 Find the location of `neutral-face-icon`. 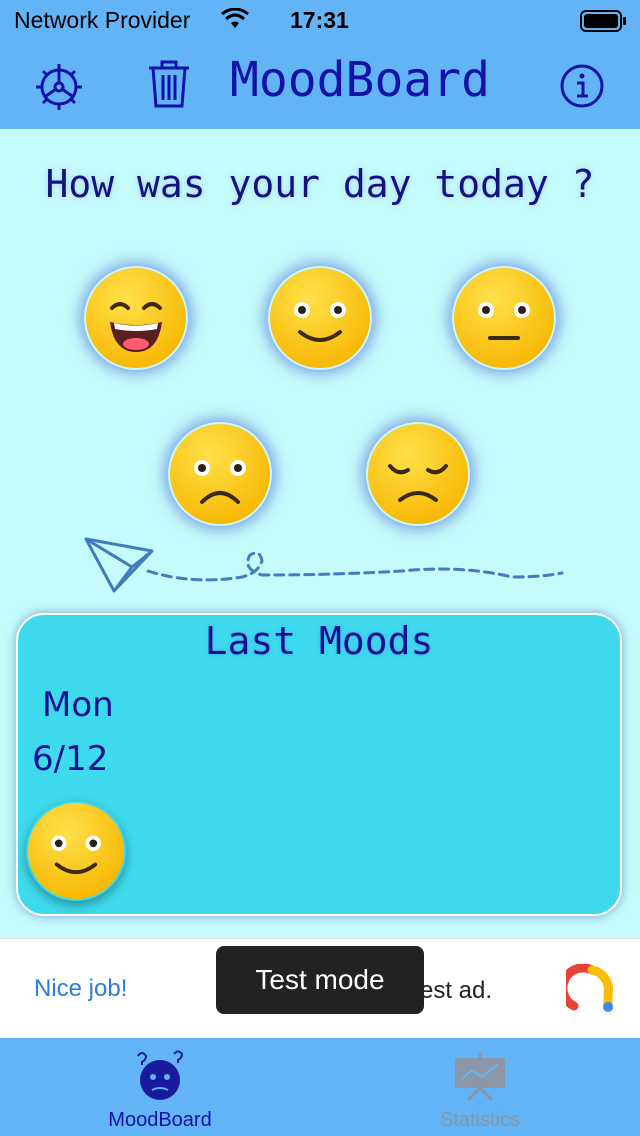

neutral-face-icon is located at coordinates (504, 318).